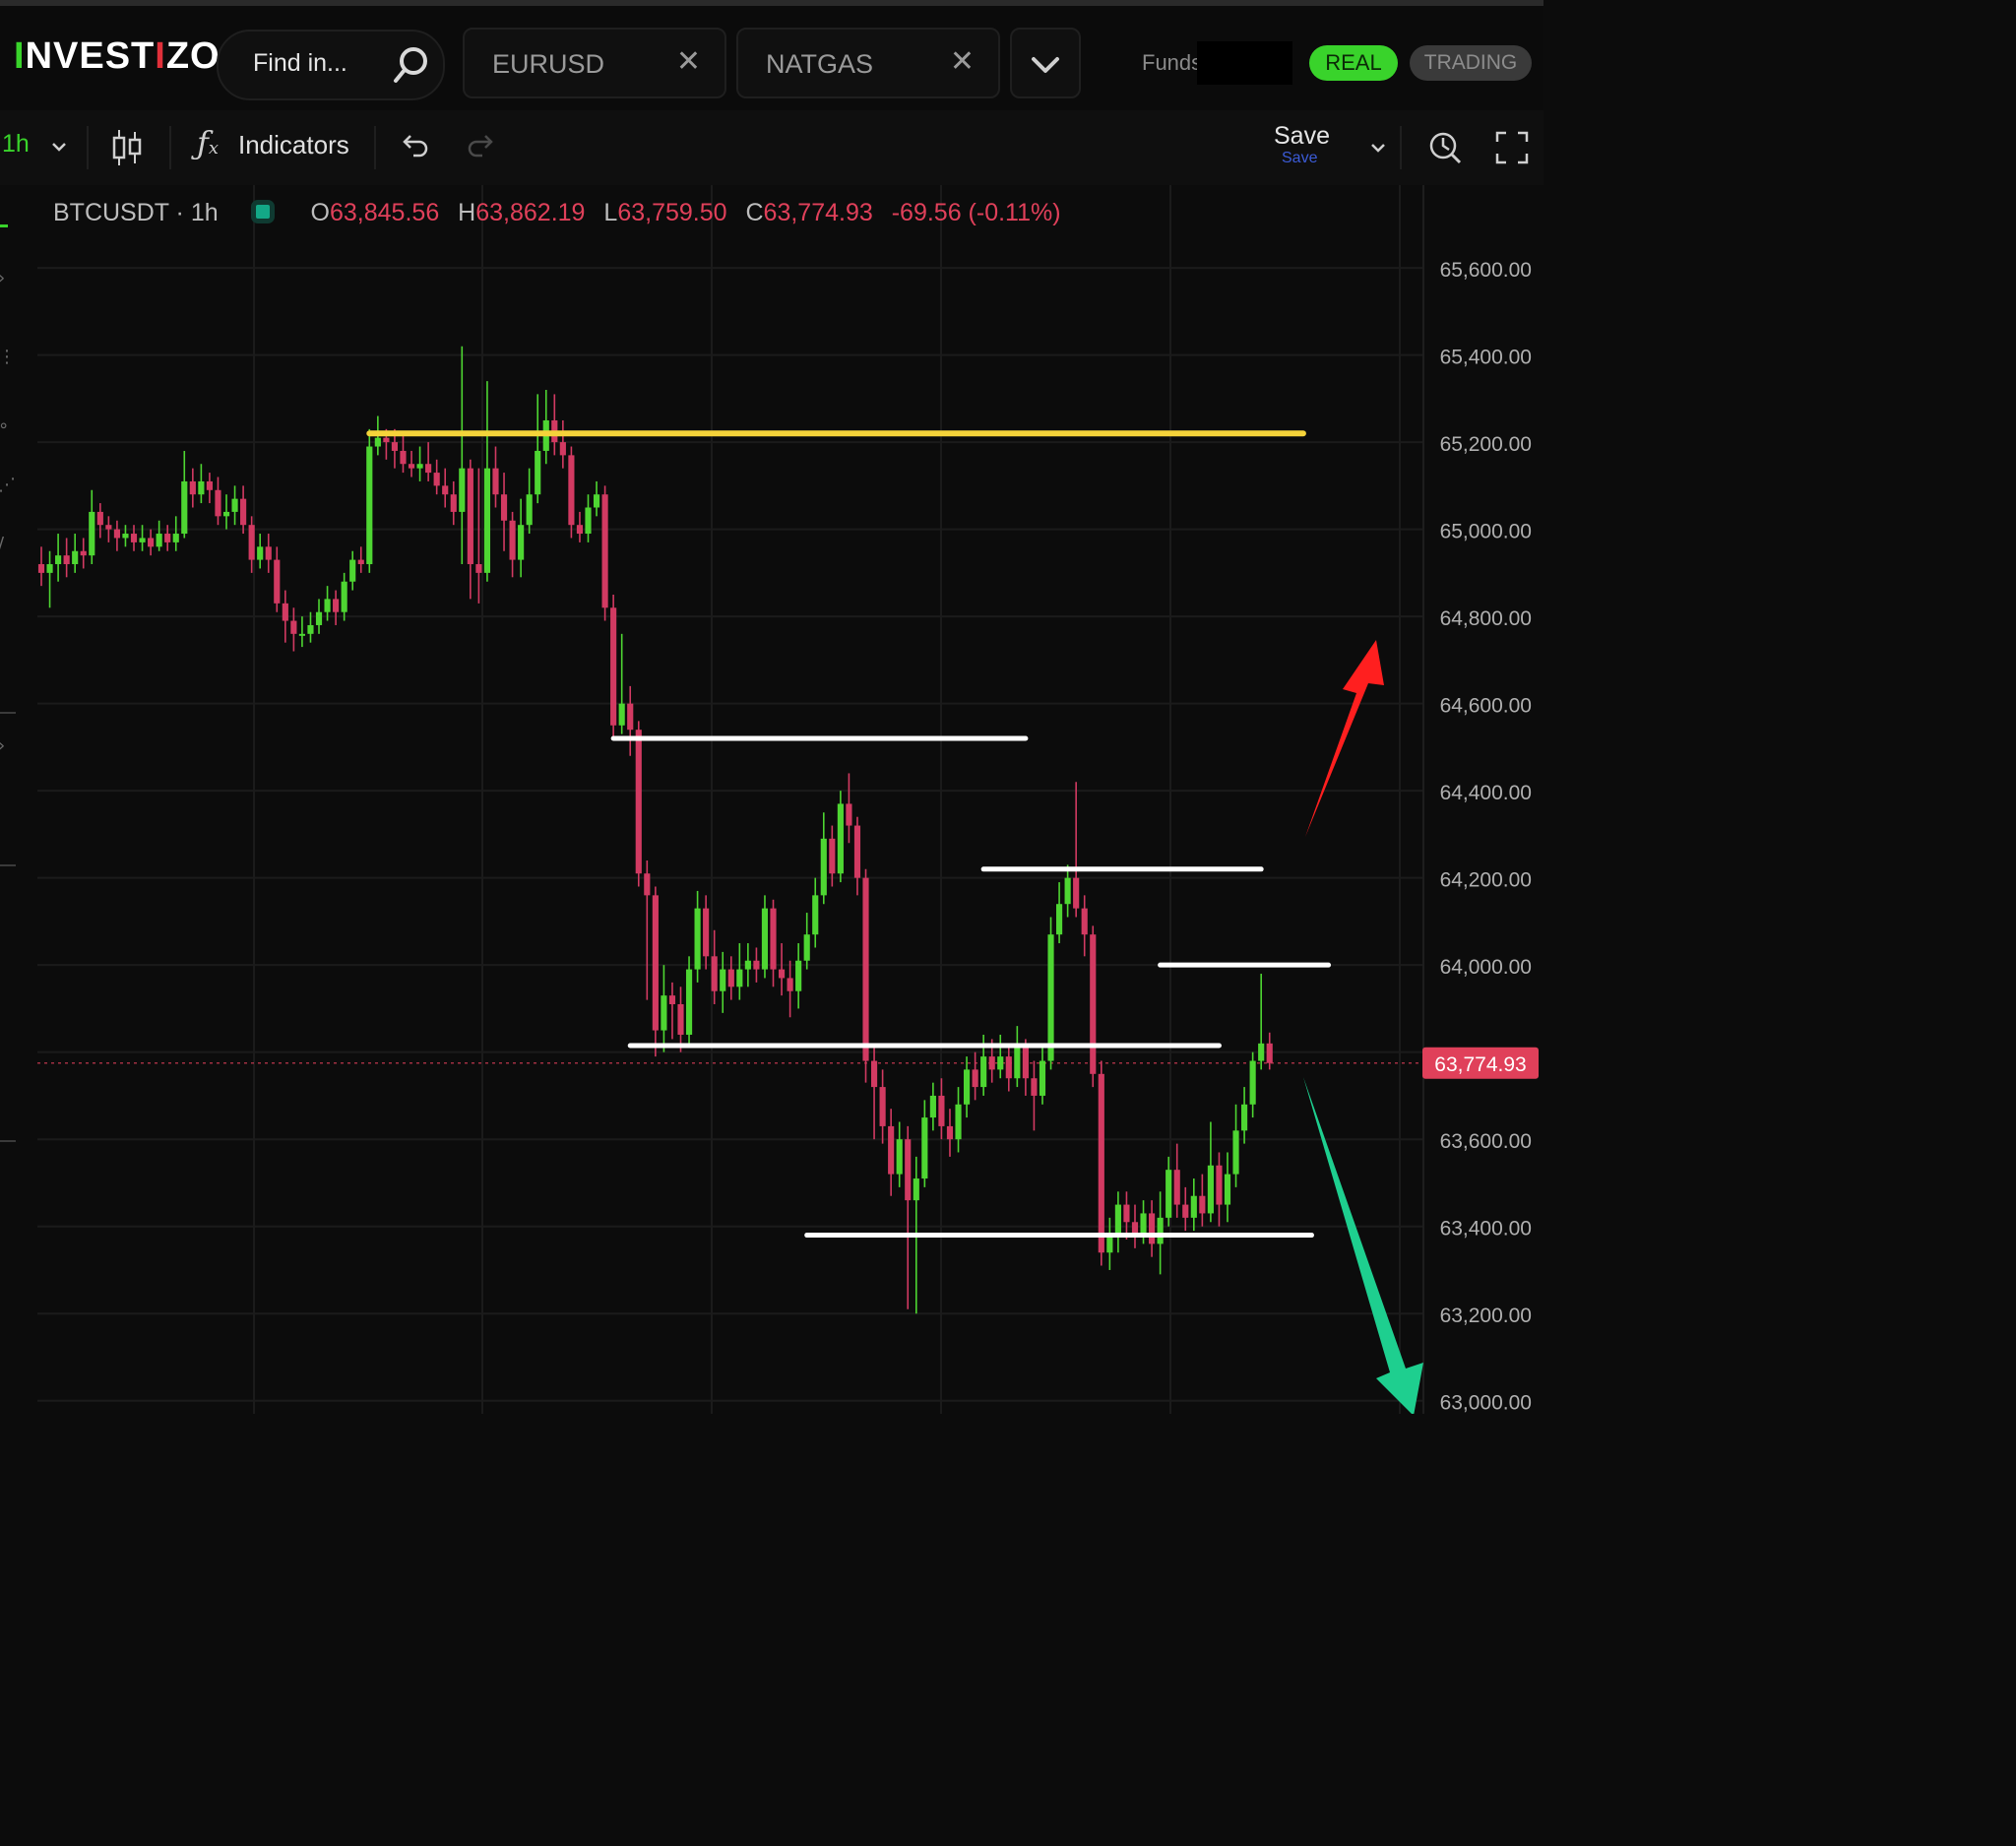 The width and height of the screenshot is (2016, 1846). I want to click on change-value: -69.56 (-0.11%), so click(976, 212).